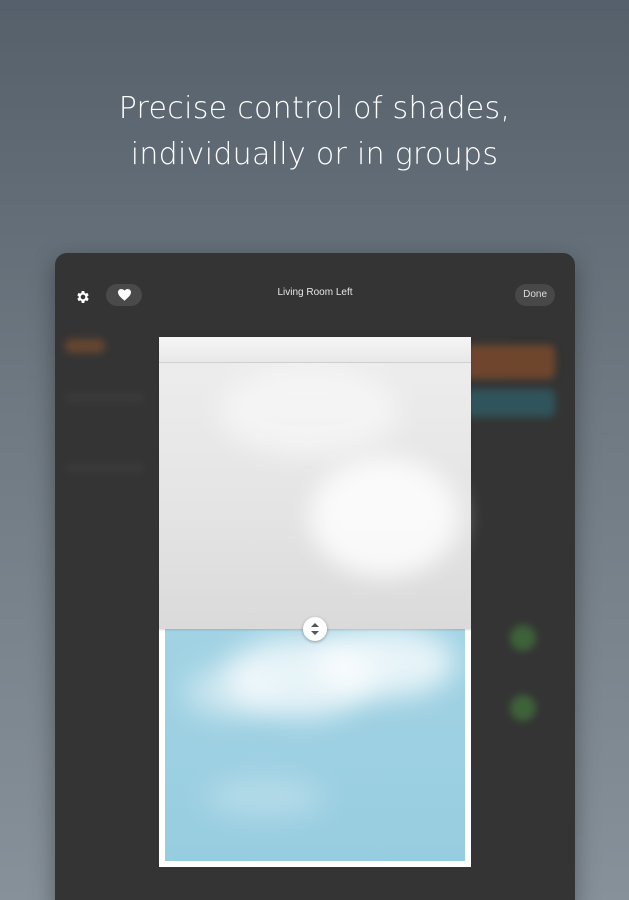 The image size is (629, 900). What do you see at coordinates (535, 295) in the screenshot?
I see `done-button: Done` at bounding box center [535, 295].